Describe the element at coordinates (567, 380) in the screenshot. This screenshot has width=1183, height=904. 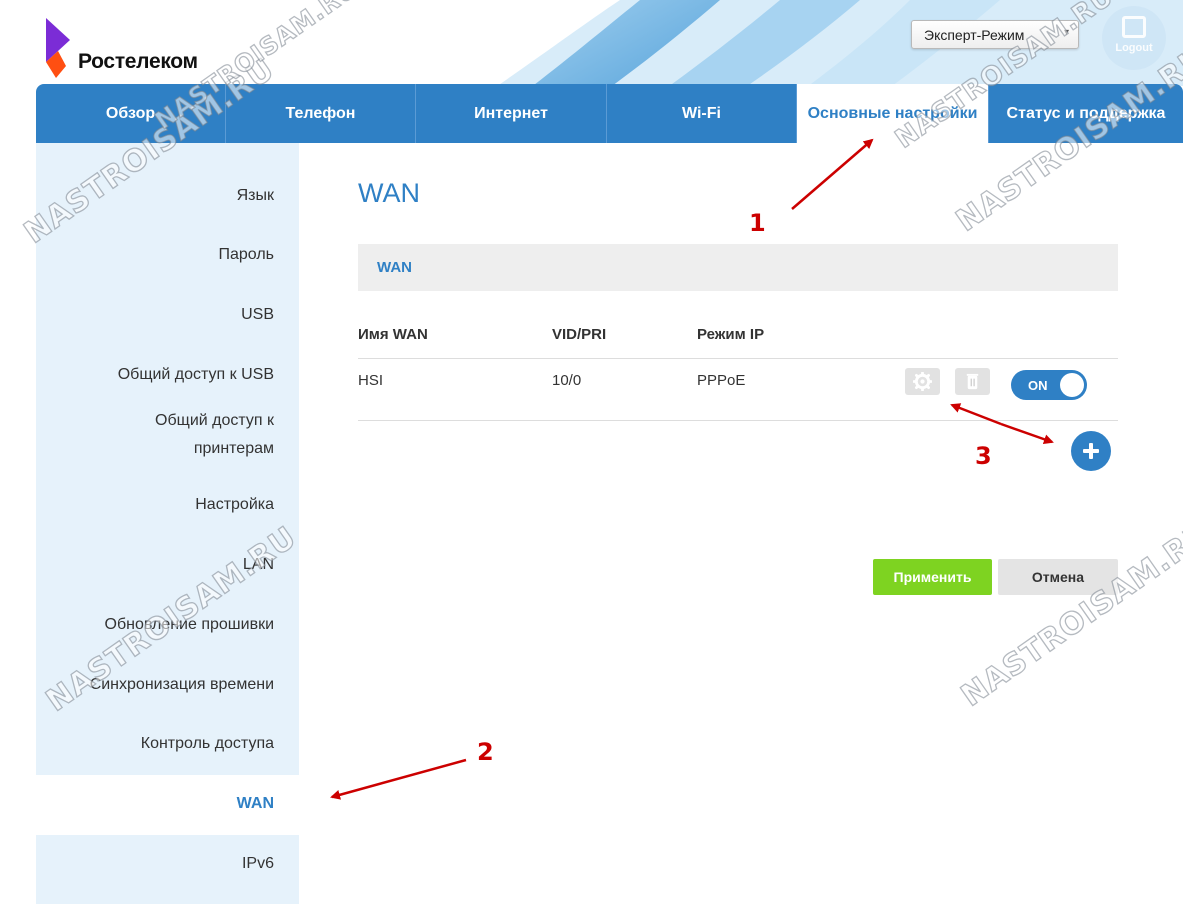
I see `vid-pri-cell: 10/0` at that location.